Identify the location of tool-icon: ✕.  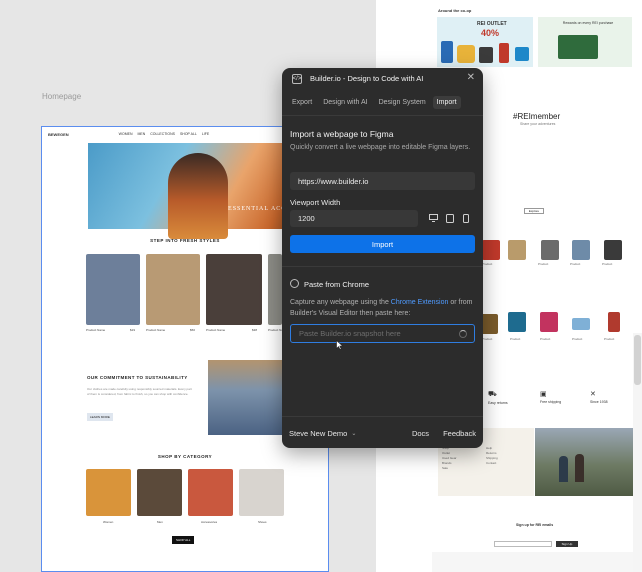
(593, 394).